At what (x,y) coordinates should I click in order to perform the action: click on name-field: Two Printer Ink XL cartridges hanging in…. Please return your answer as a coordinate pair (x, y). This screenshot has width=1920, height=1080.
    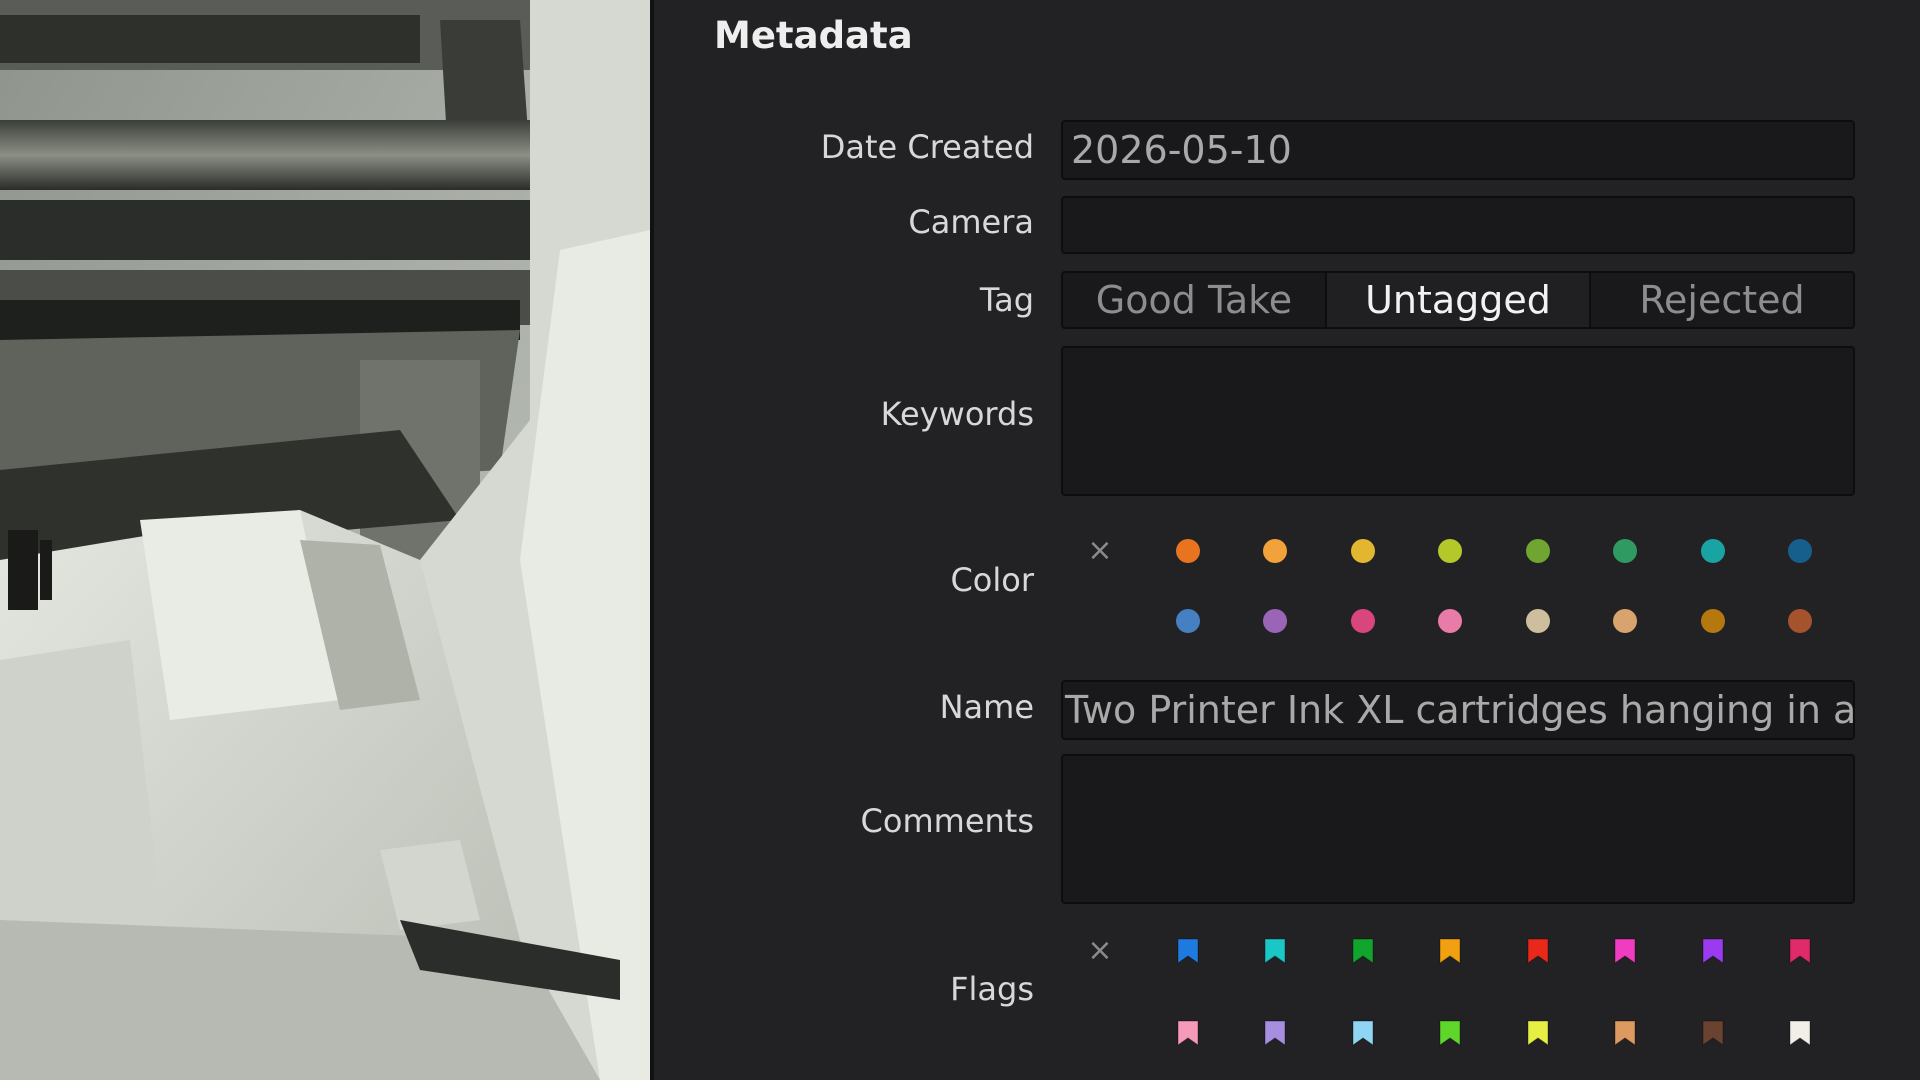
    Looking at the image, I should click on (1458, 710).